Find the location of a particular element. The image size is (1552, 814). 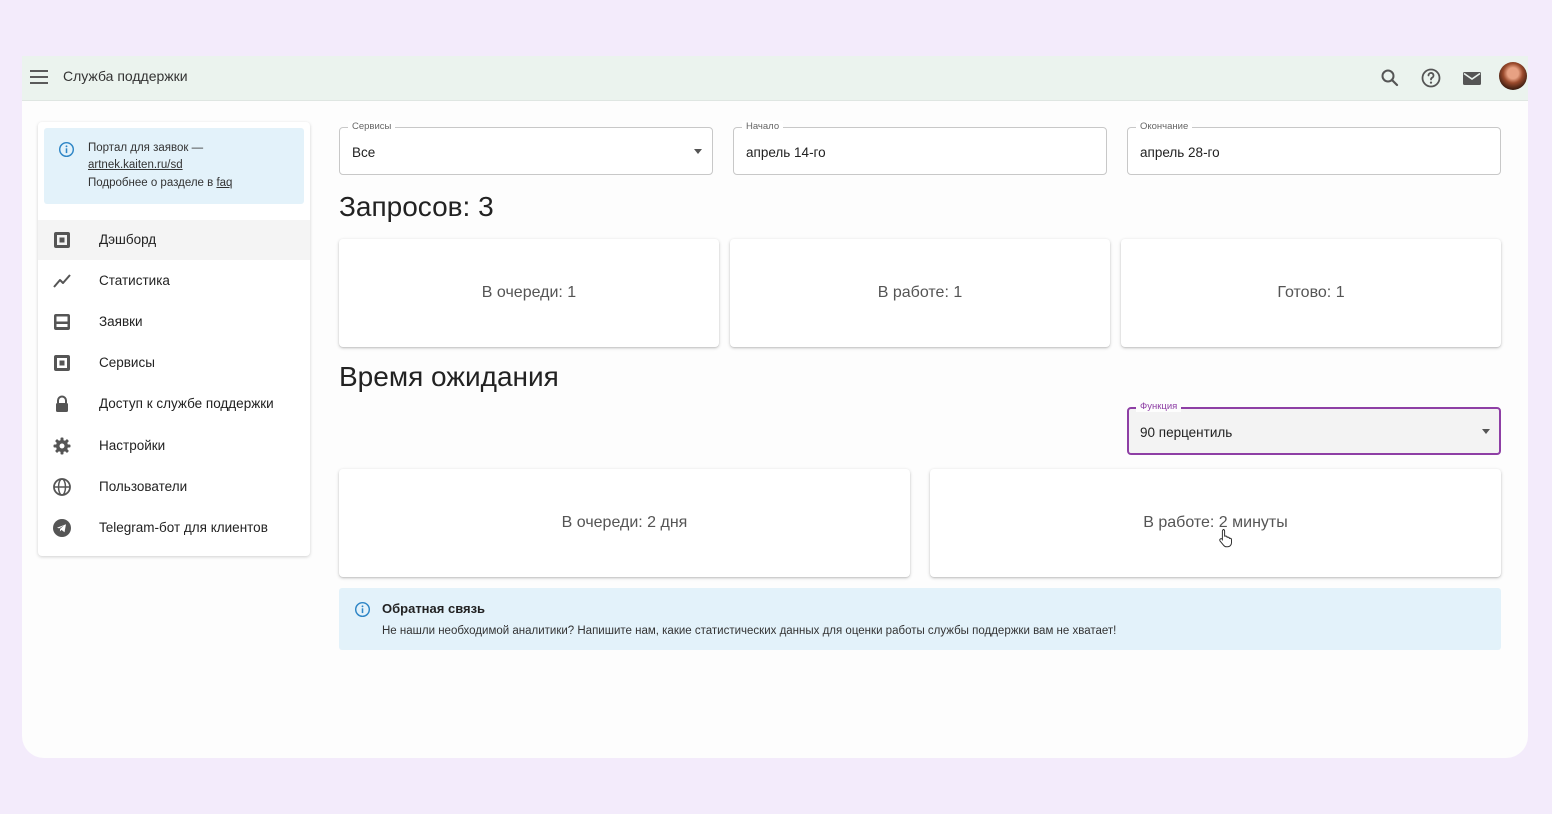

sidebar-item-label: Настройки is located at coordinates (132, 445).